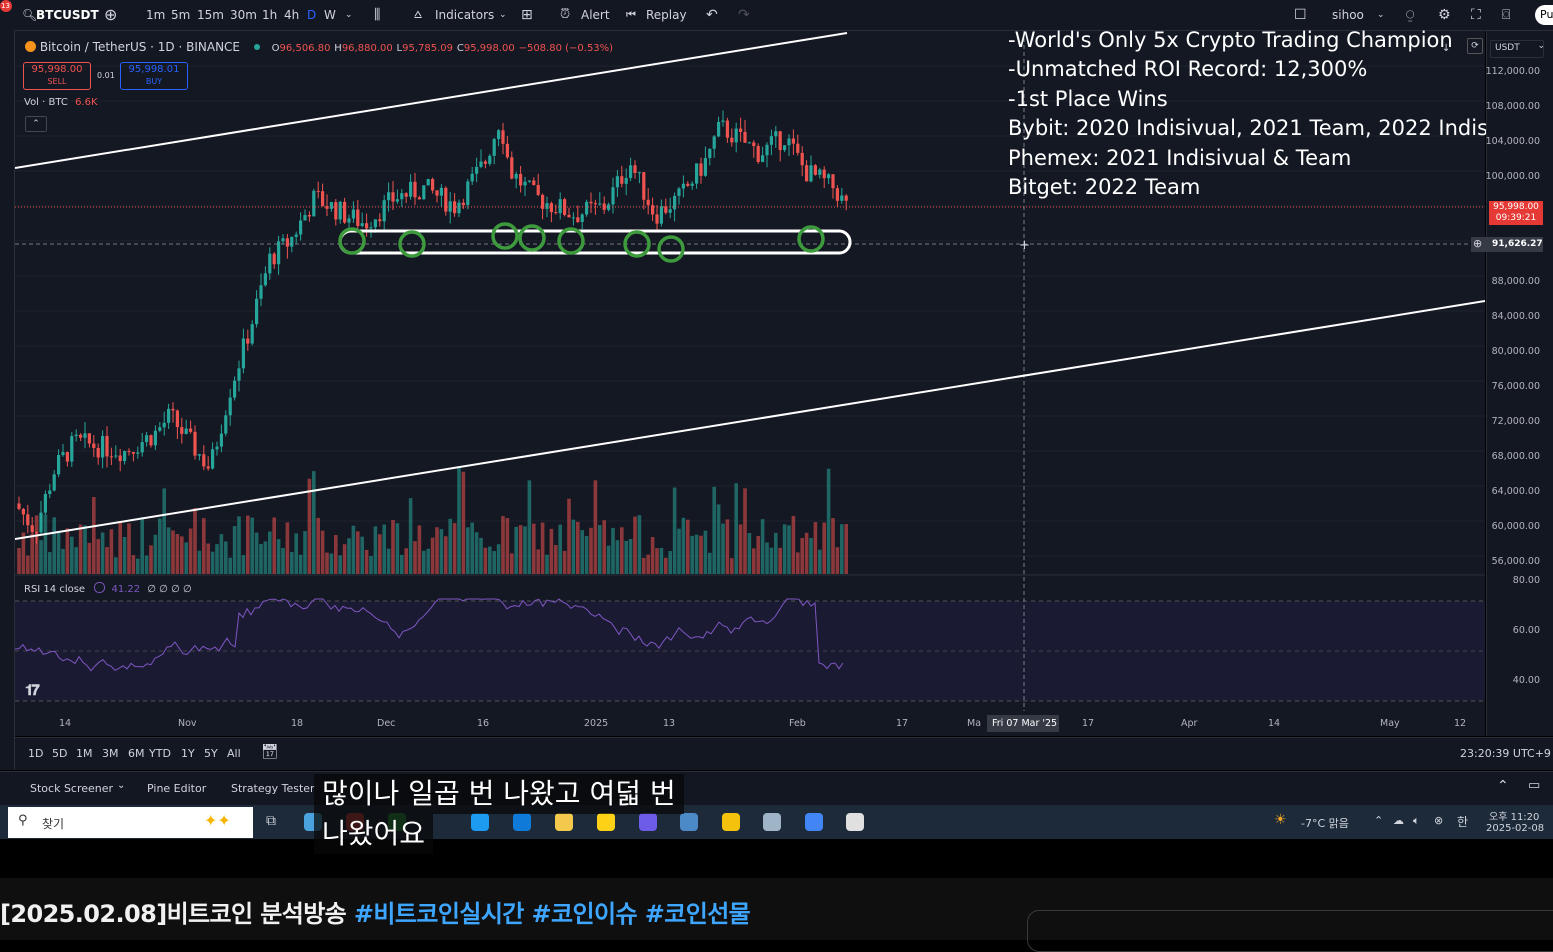  Describe the element at coordinates (1475, 46) in the screenshot. I see `maximize-pane-icon: ⟳` at that location.